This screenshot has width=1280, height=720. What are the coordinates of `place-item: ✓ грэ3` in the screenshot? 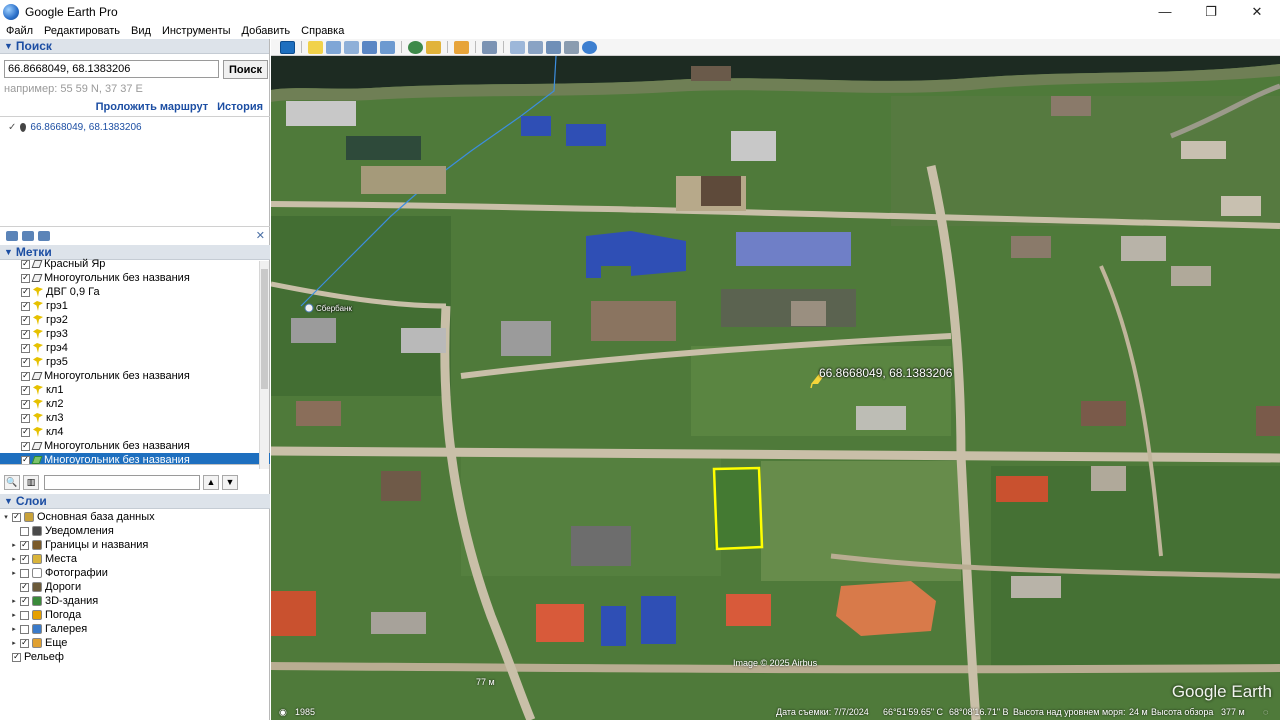 It's located at (135, 334).